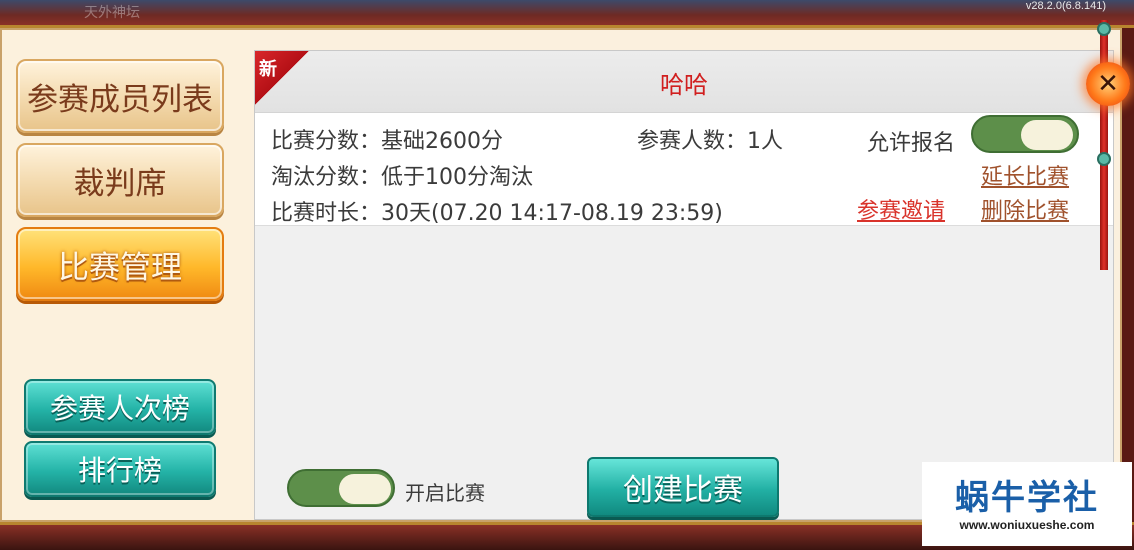  Describe the element at coordinates (1108, 84) in the screenshot. I see `close-icon: ✕` at that location.